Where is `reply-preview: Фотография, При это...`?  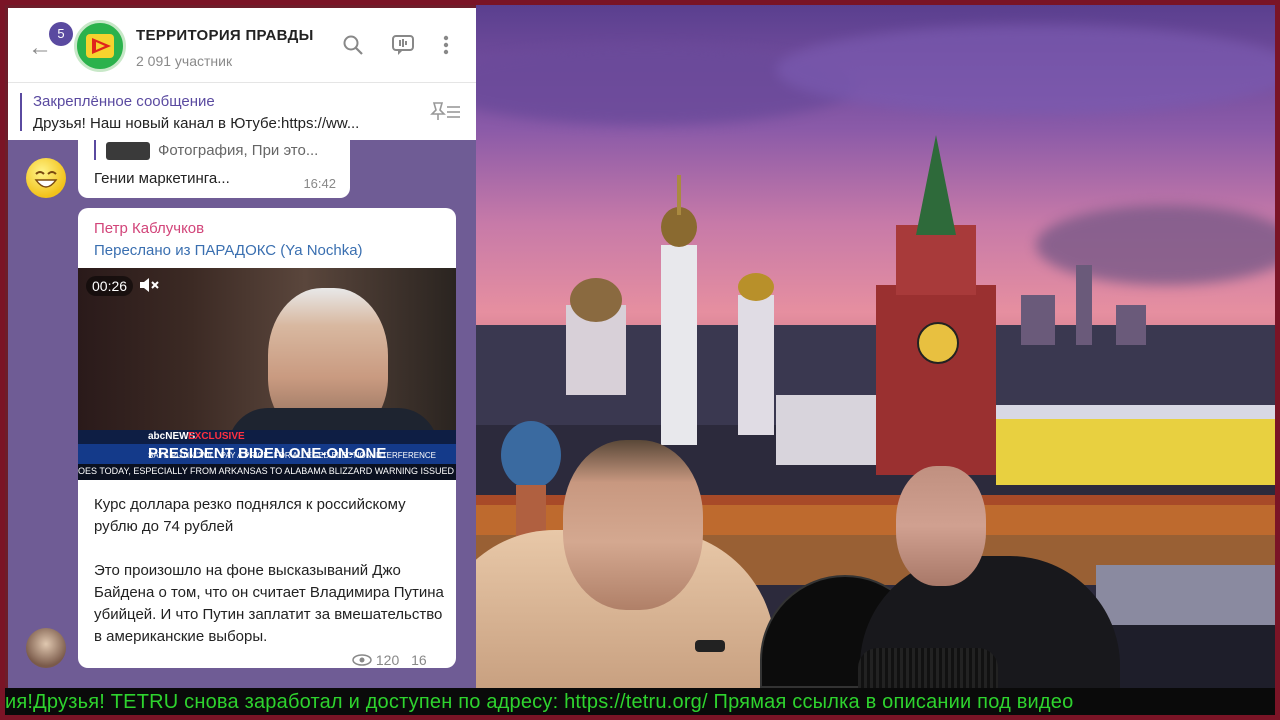
reply-preview: Фотография, При это... is located at coordinates (238, 150).